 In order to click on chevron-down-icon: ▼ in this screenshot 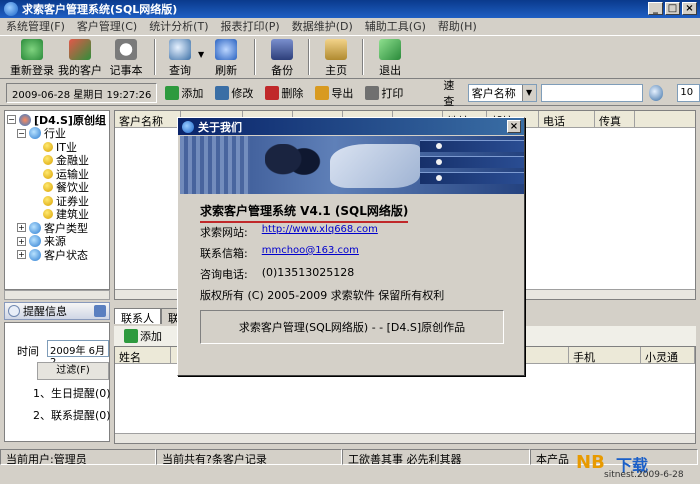, I will do `click(528, 92)`.